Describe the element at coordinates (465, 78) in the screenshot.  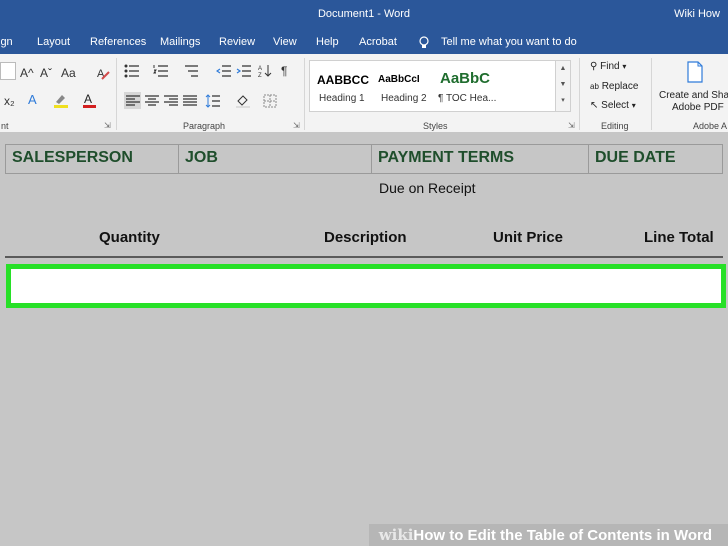
I see `style-sample-toc-heading: AaBbC` at that location.